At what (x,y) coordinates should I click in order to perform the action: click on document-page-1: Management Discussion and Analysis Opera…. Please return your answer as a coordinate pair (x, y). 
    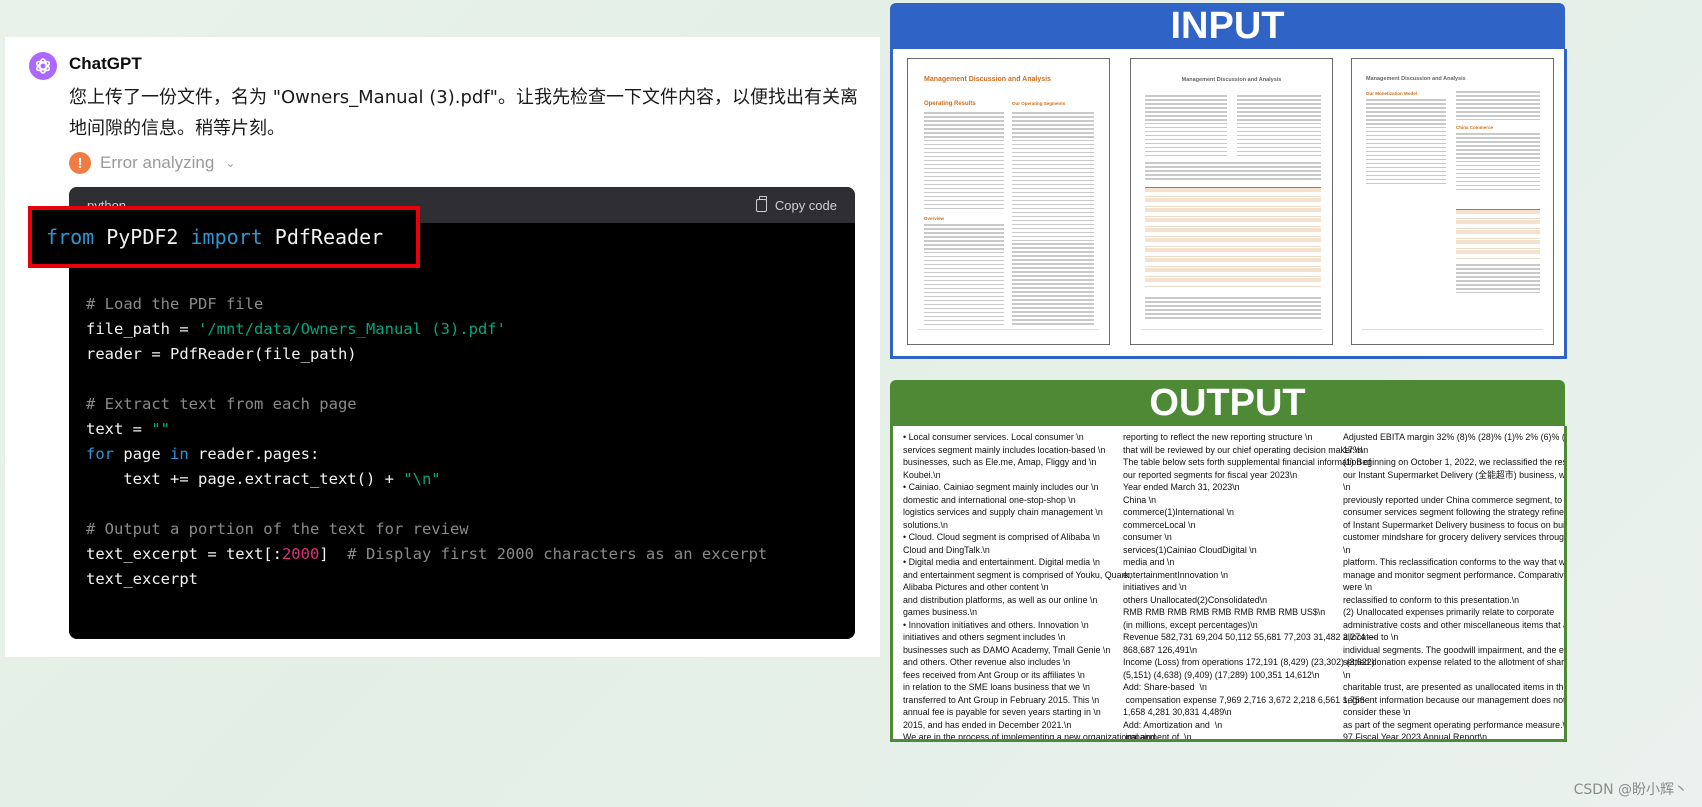
    Looking at the image, I should click on (1008, 201).